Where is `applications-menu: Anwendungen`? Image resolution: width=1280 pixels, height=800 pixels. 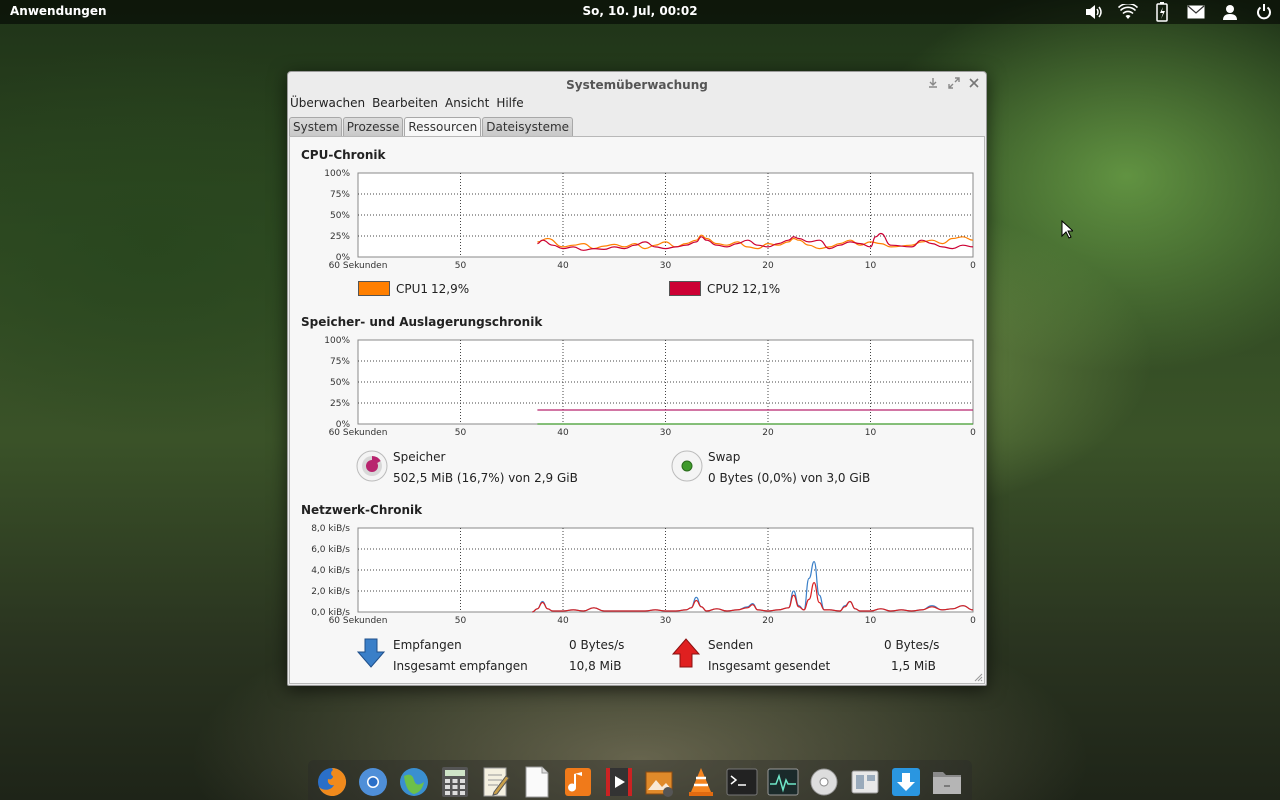
applications-menu: Anwendungen is located at coordinates (58, 11).